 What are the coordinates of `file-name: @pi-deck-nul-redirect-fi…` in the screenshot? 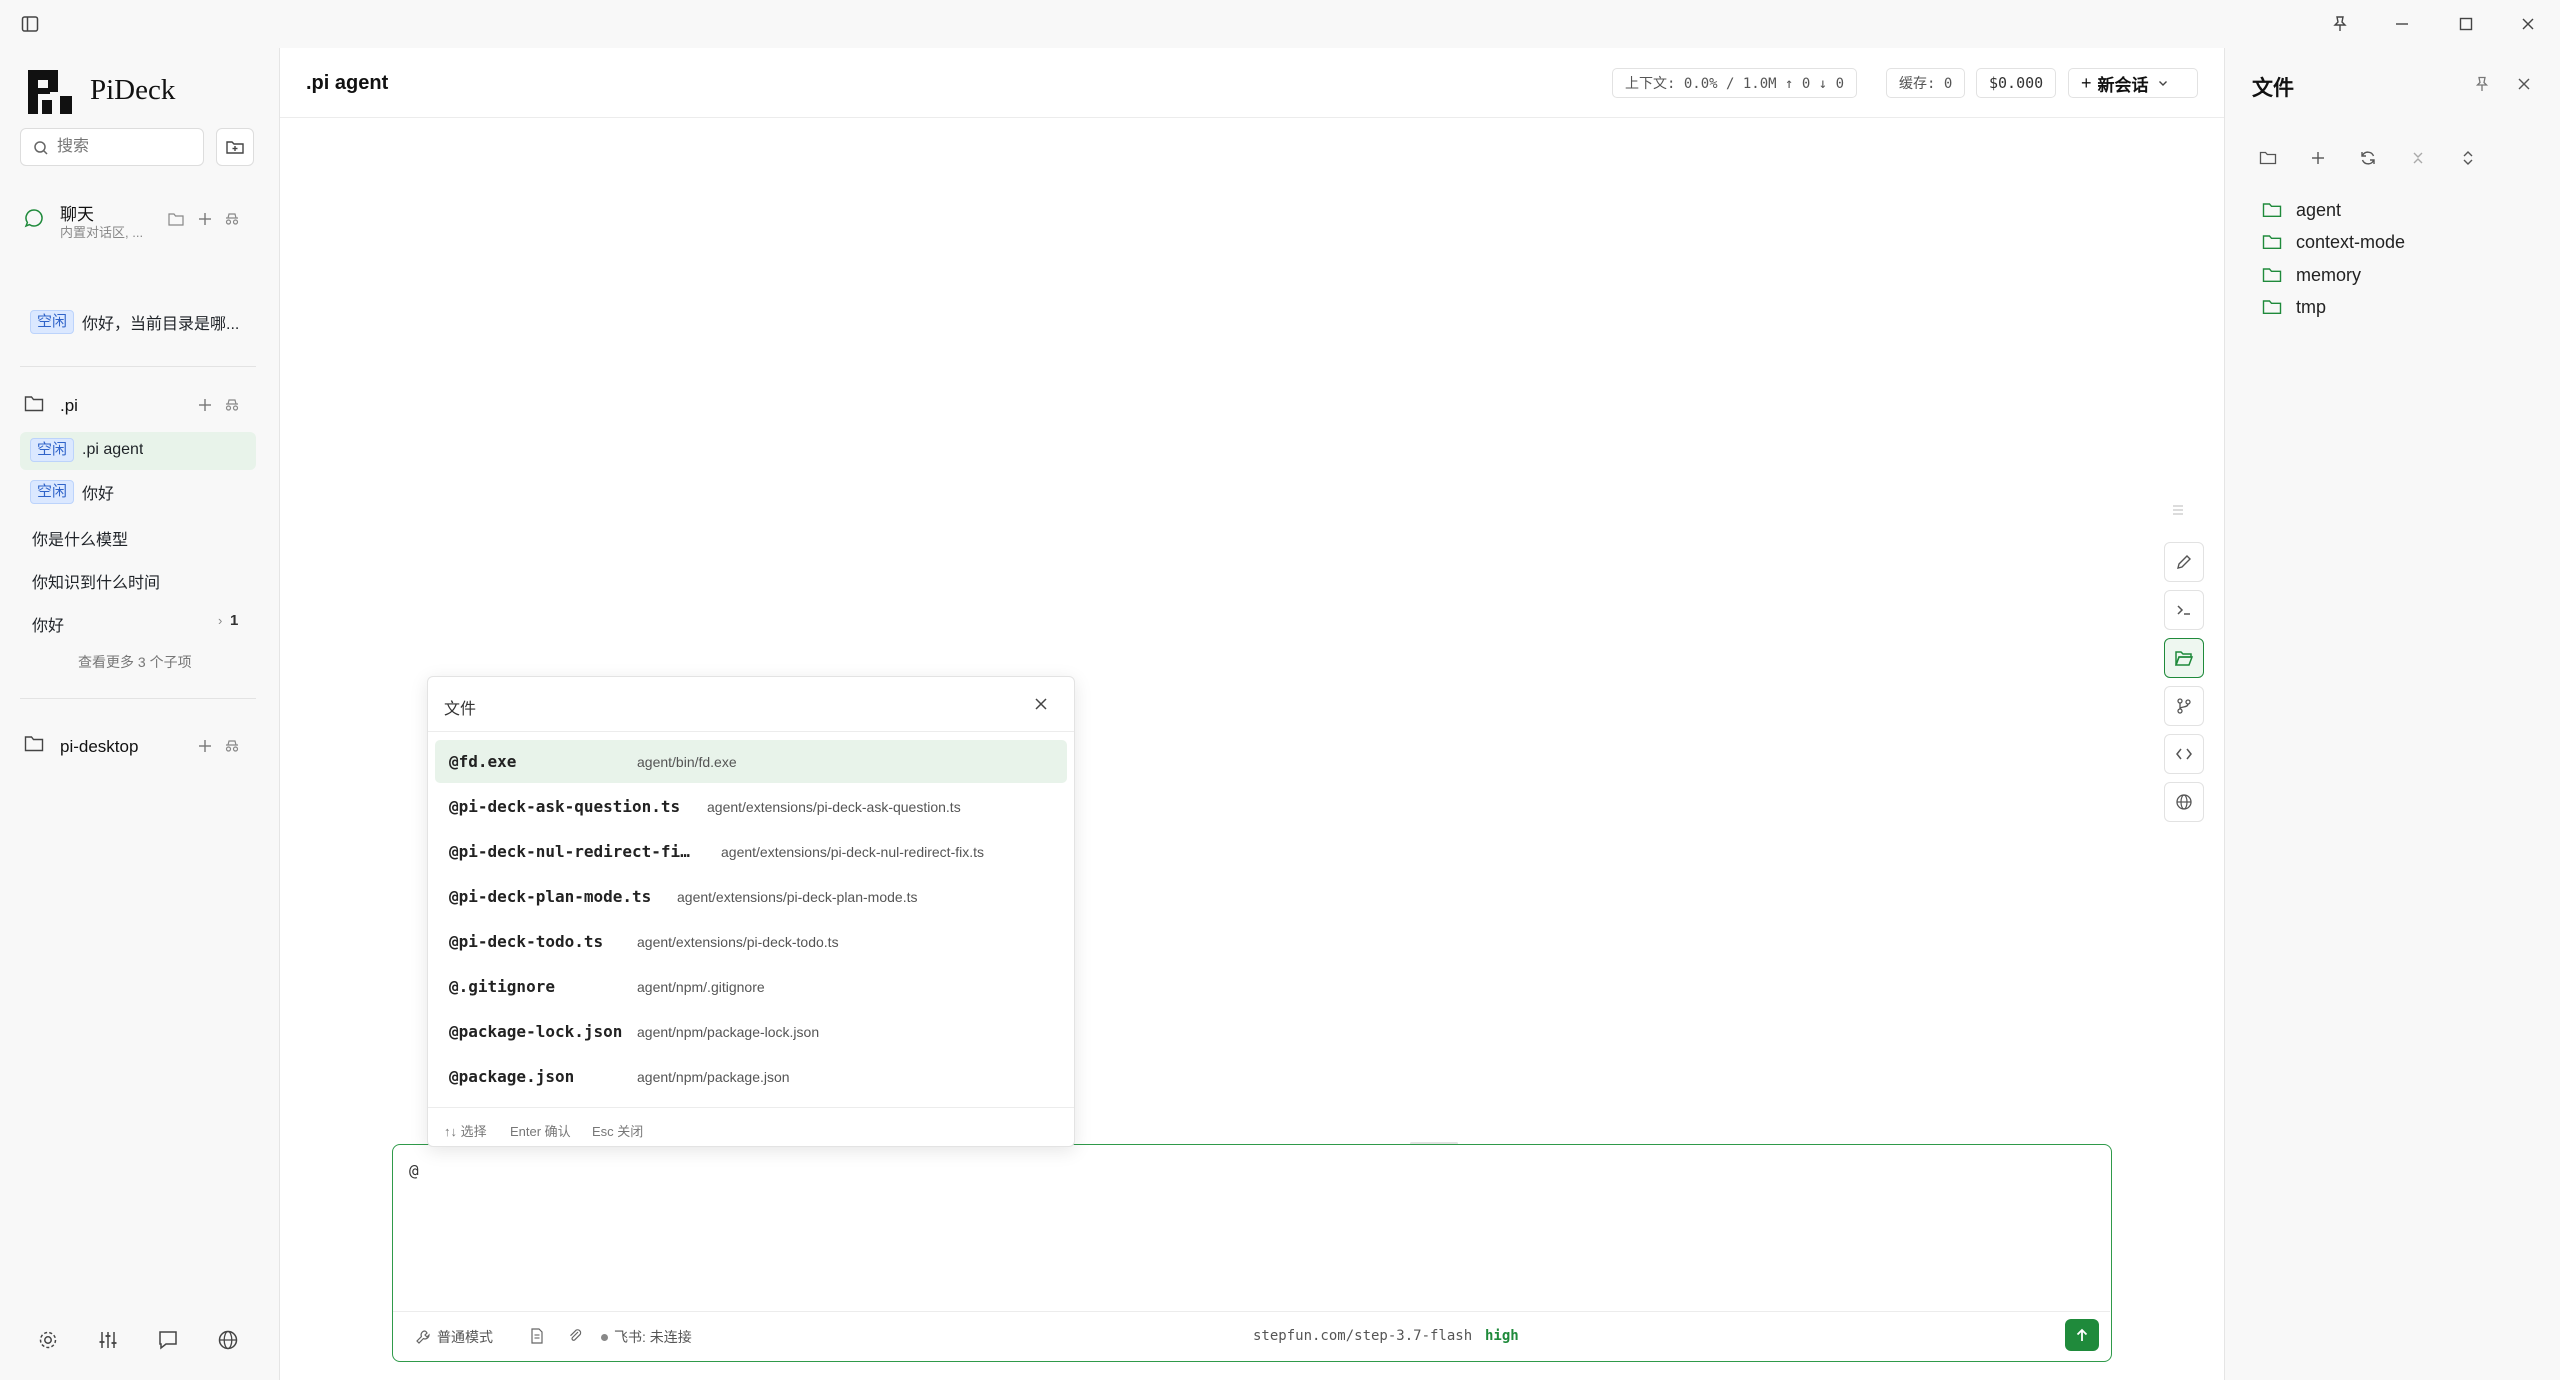 It's located at (569, 851).